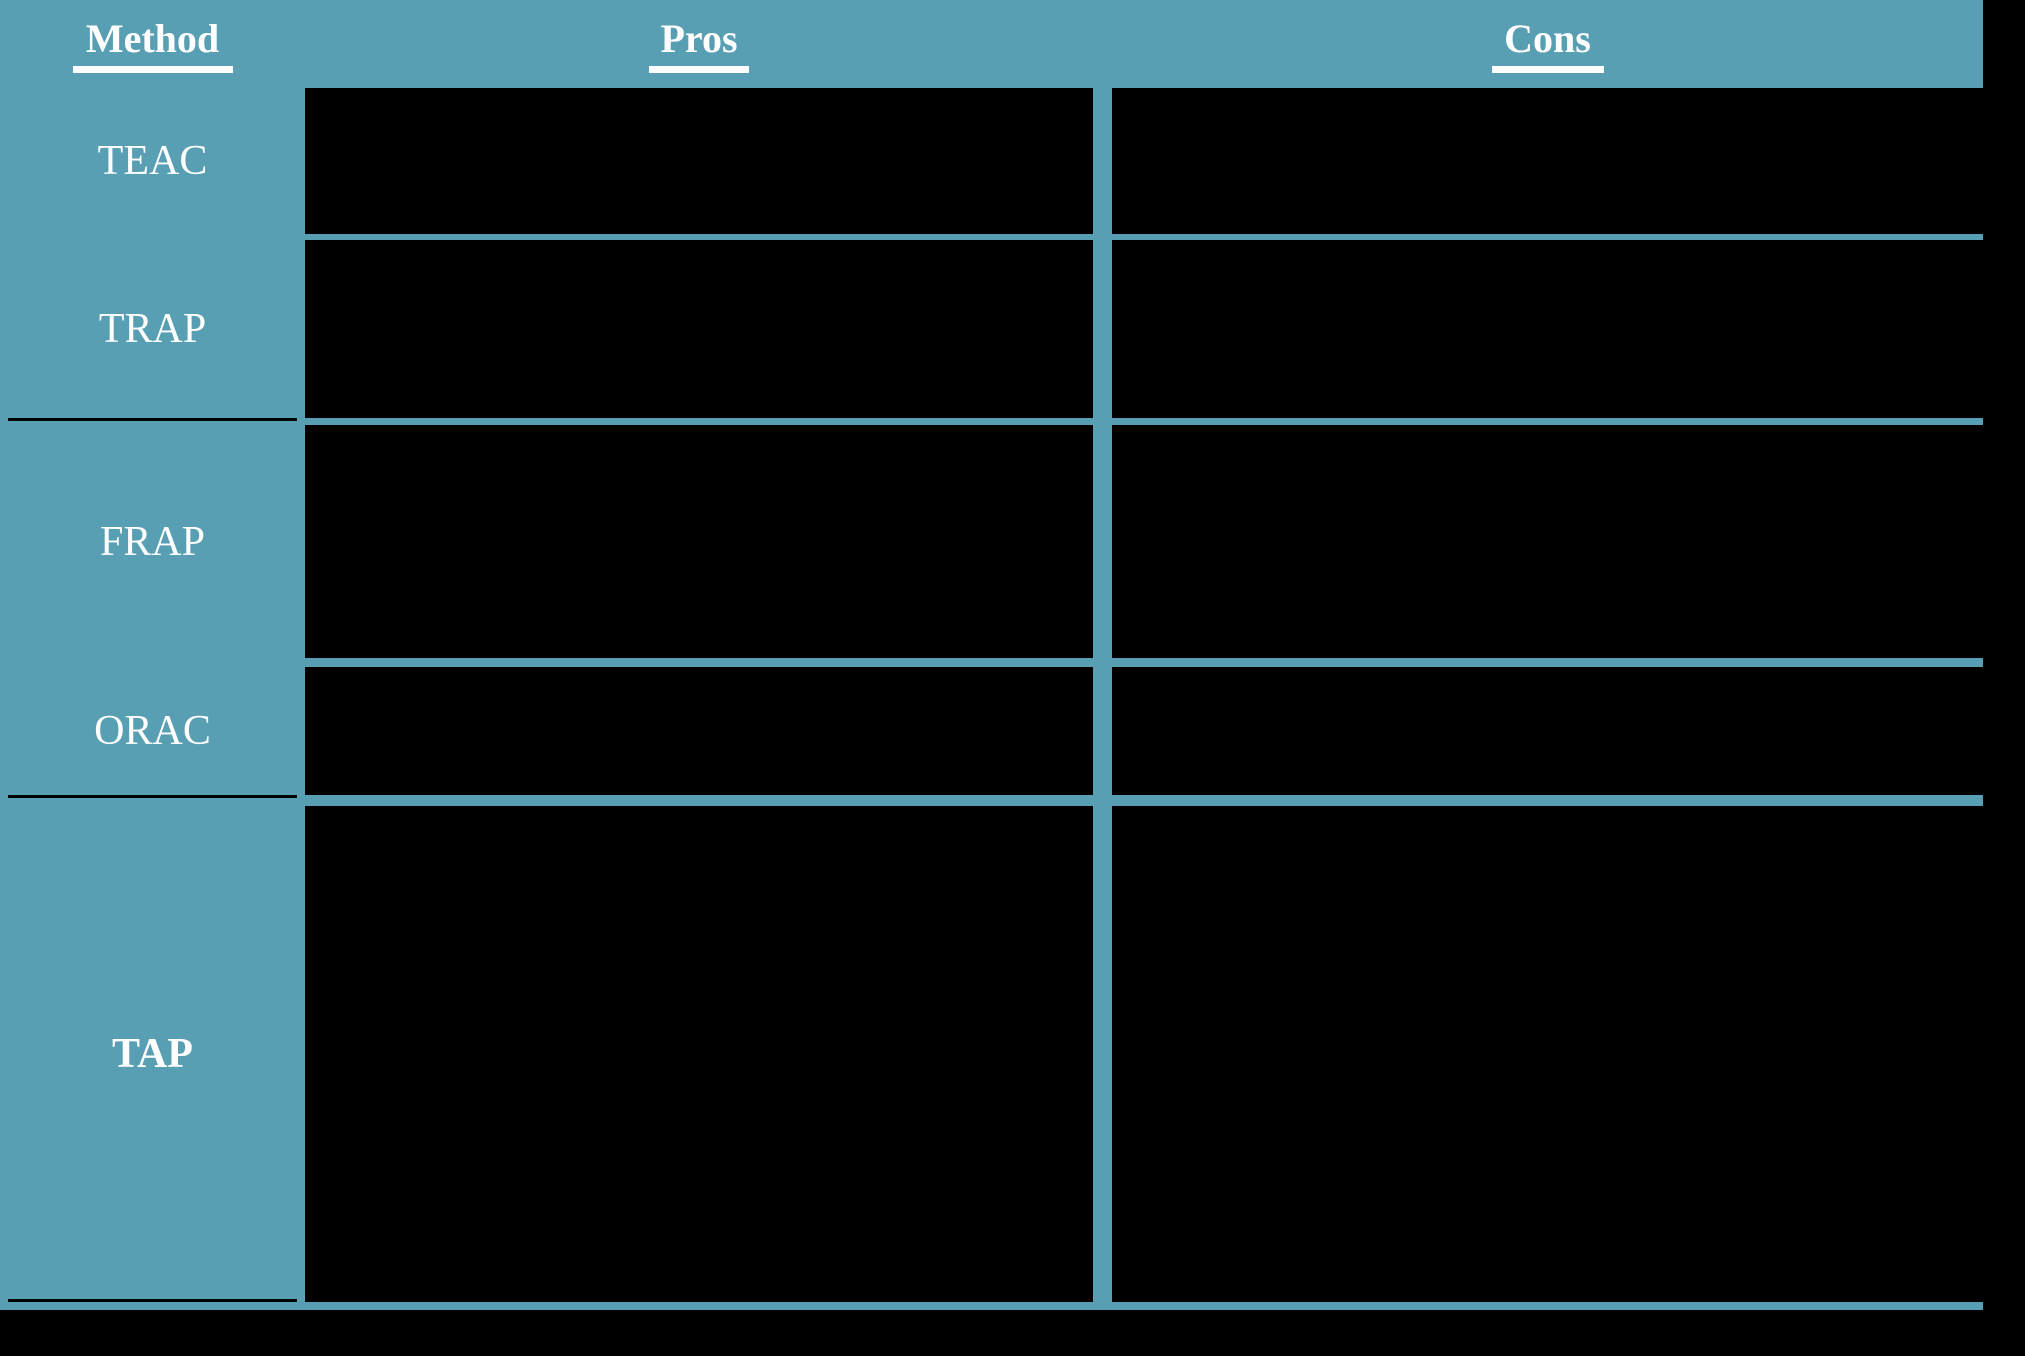 This screenshot has height=1356, width=2025. What do you see at coordinates (699, 541) in the screenshot?
I see `cell-pros-frap` at bounding box center [699, 541].